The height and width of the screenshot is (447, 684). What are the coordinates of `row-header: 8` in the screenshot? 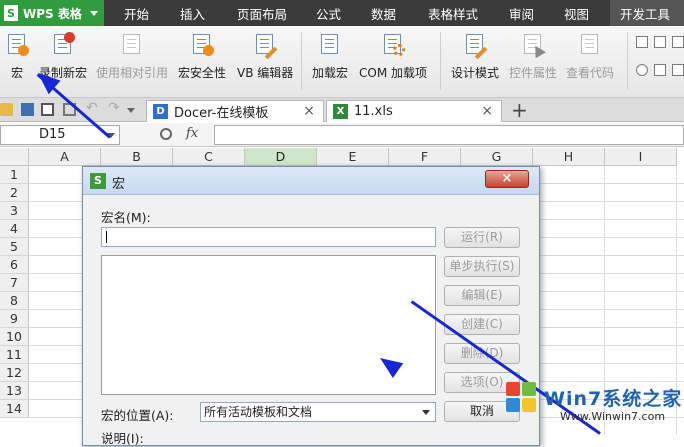 It's located at (14, 301).